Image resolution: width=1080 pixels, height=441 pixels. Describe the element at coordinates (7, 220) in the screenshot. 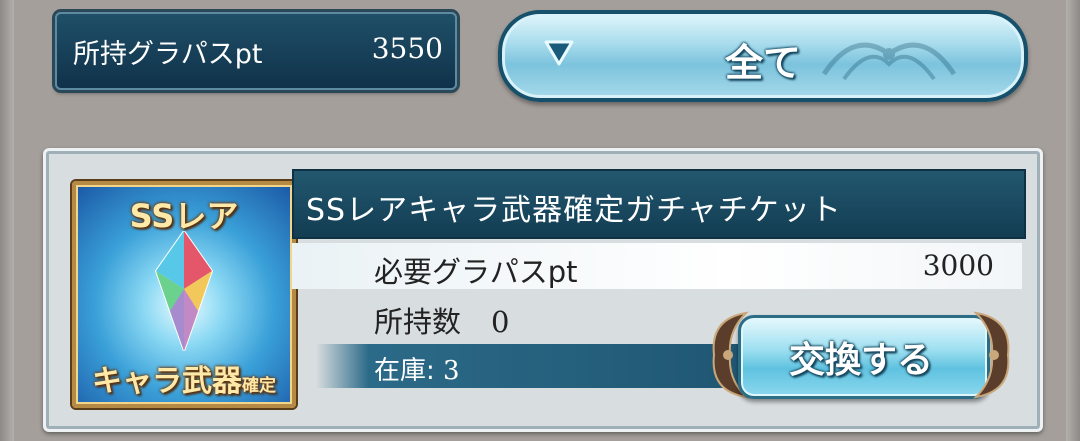

I see `left-border` at that location.